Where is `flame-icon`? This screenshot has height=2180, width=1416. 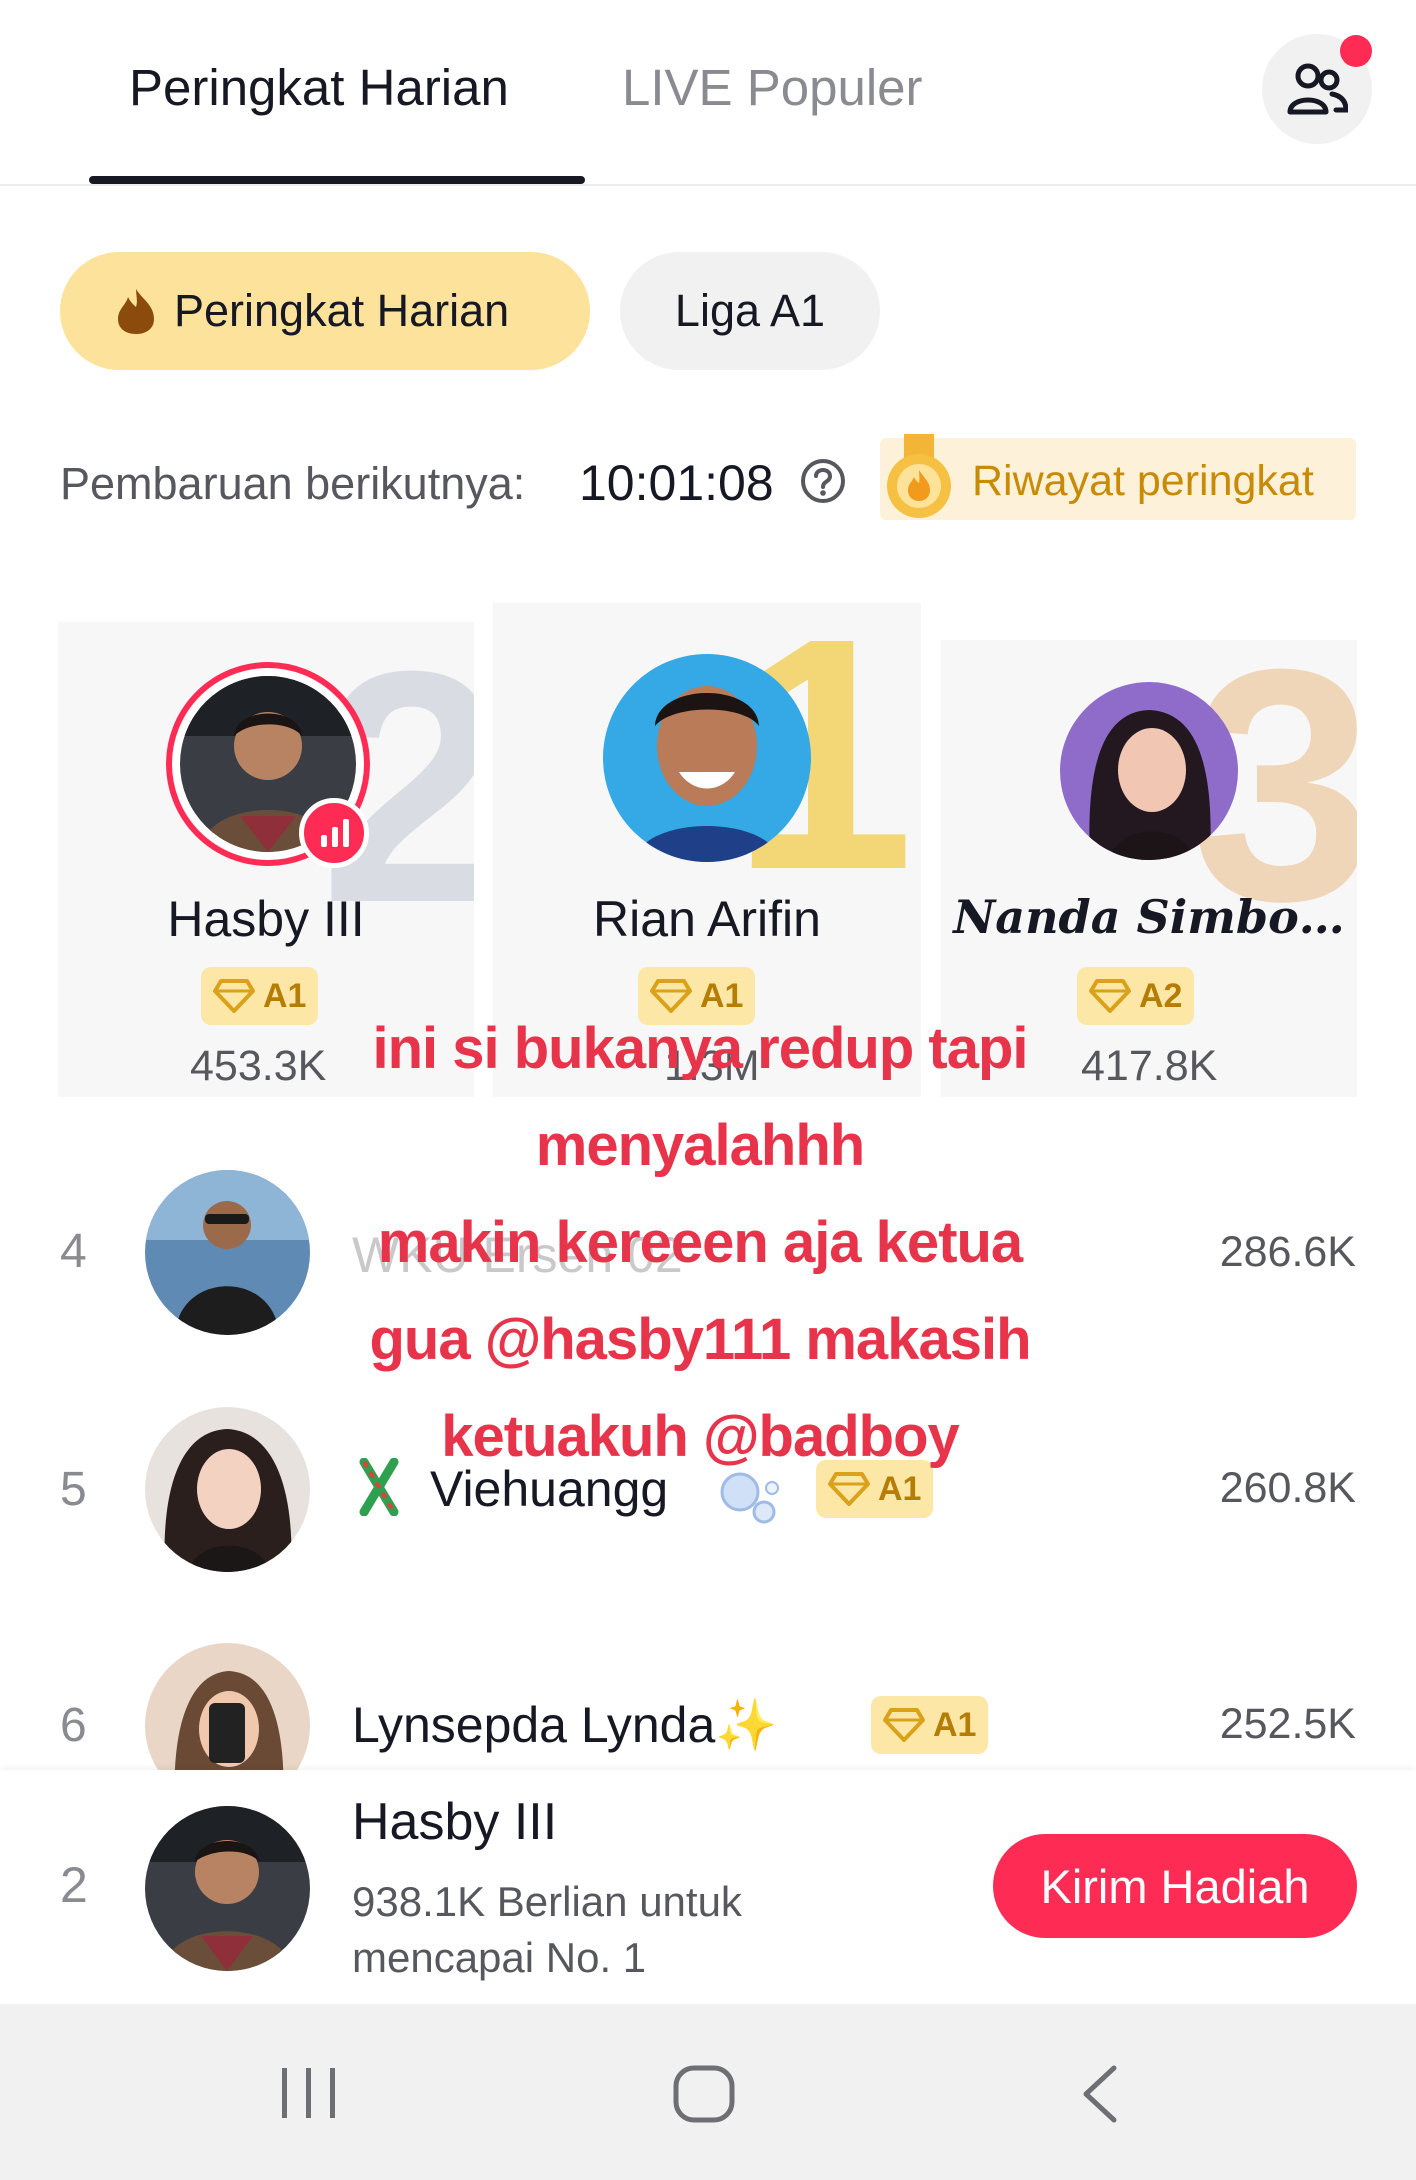 flame-icon is located at coordinates (136, 311).